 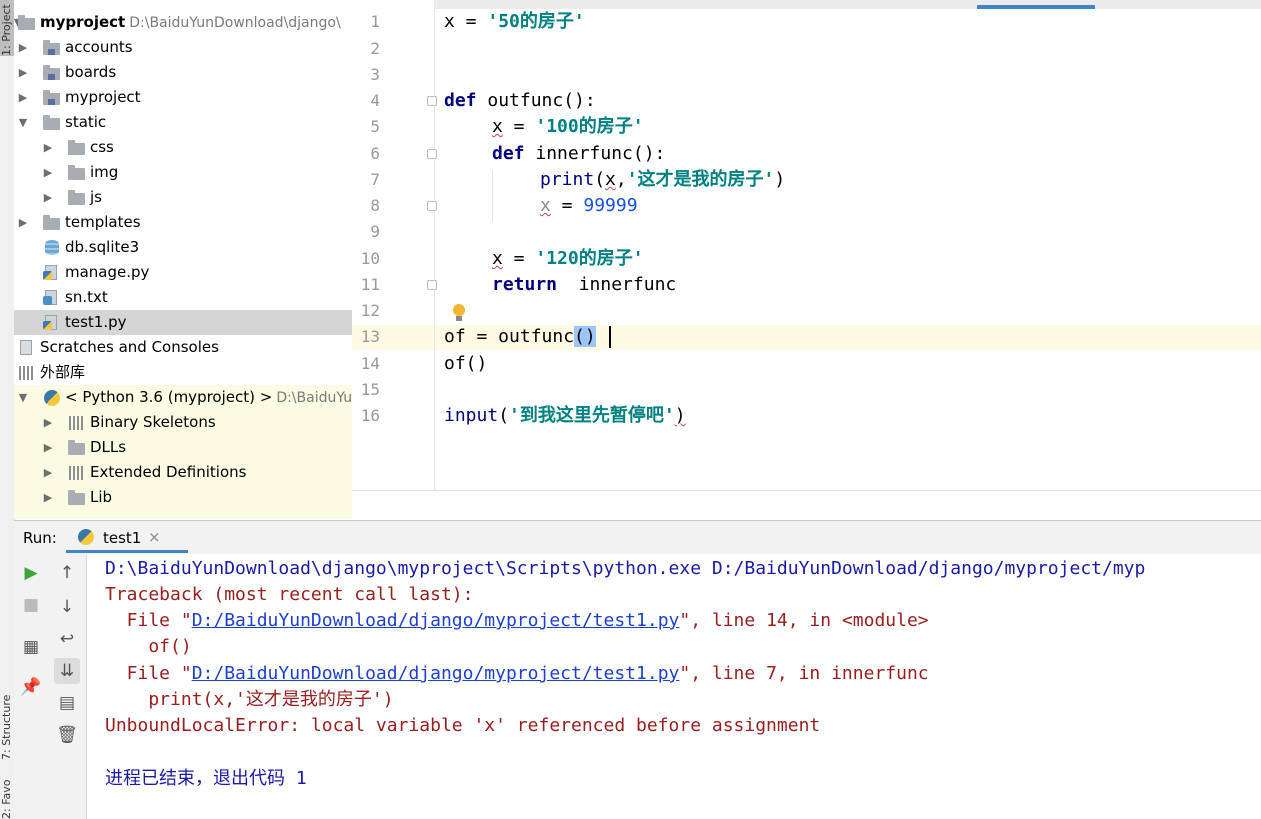 I want to click on line-number: 16, so click(x=370, y=415).